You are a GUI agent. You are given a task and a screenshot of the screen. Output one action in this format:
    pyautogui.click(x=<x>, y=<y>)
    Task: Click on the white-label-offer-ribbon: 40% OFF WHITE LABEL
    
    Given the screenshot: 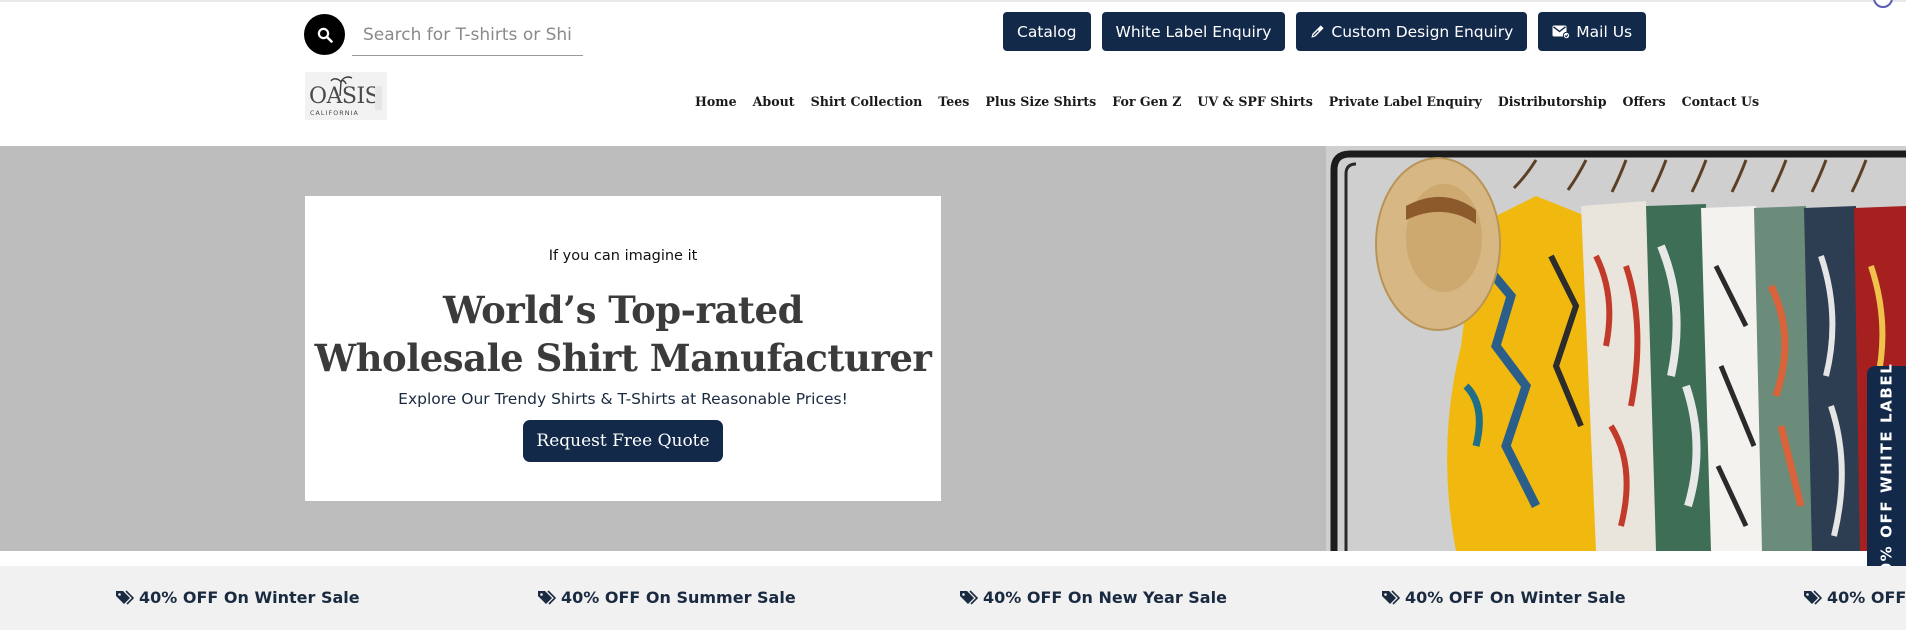 What is the action you would take?
    pyautogui.click(x=1886, y=474)
    